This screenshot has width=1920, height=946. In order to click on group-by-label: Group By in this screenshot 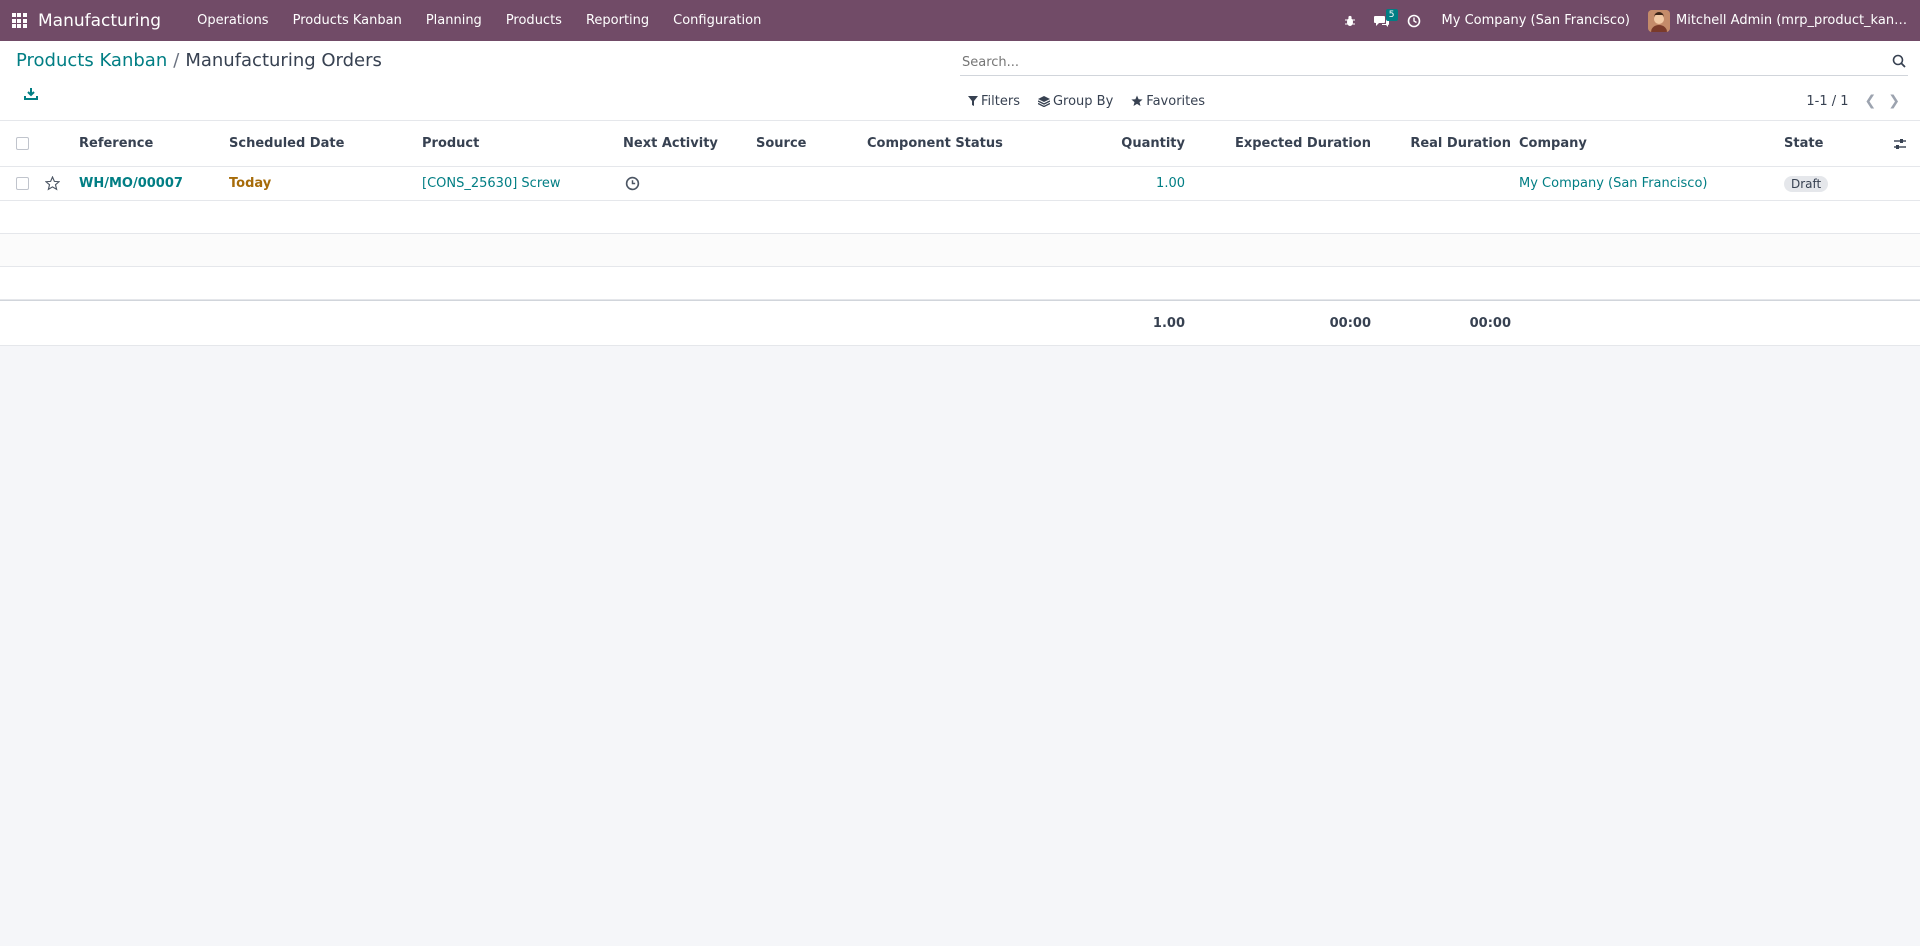, I will do `click(1083, 101)`.